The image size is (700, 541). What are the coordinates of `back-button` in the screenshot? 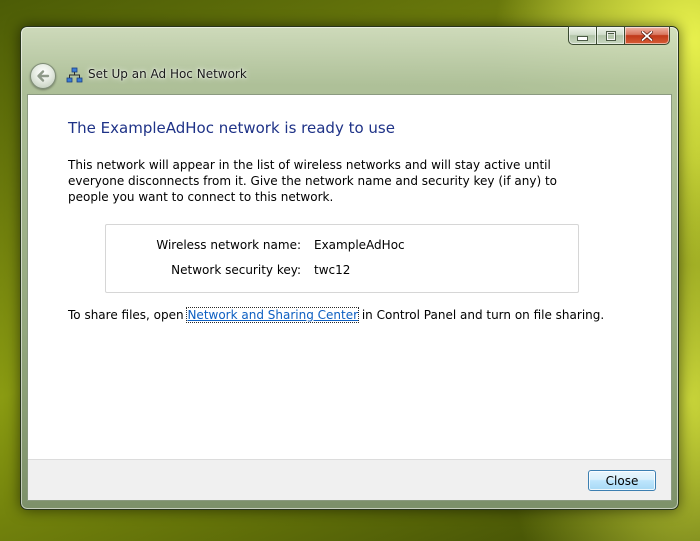 It's located at (43, 76).